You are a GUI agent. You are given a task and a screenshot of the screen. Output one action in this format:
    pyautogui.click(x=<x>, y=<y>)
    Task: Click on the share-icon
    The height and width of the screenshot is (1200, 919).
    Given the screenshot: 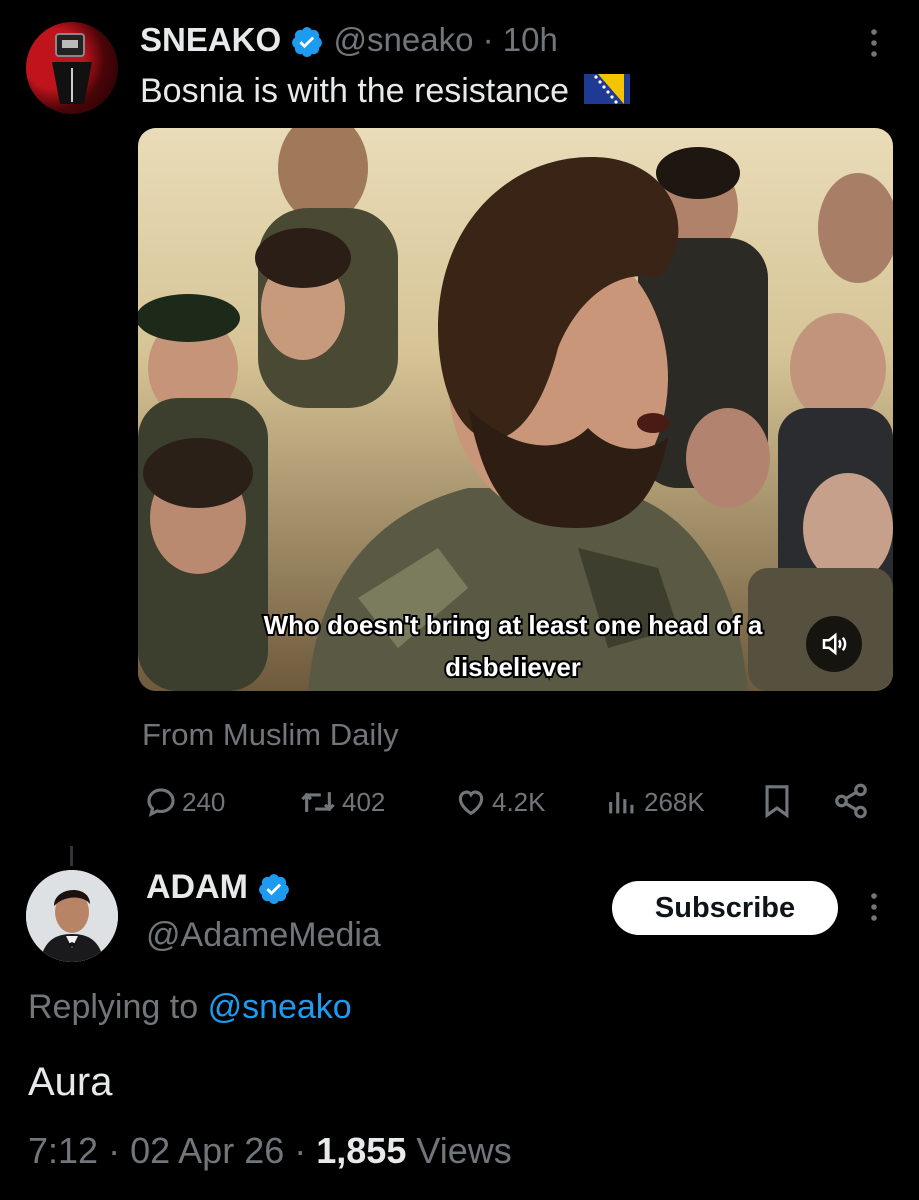 What is the action you would take?
    pyautogui.click(x=851, y=801)
    